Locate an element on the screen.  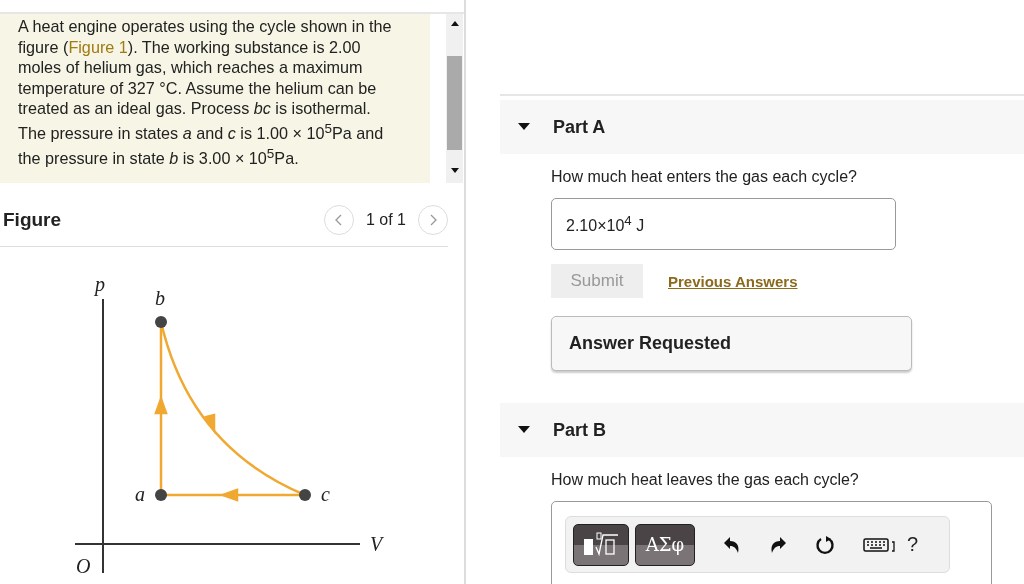
keyboard-icon is located at coordinates (880, 544).